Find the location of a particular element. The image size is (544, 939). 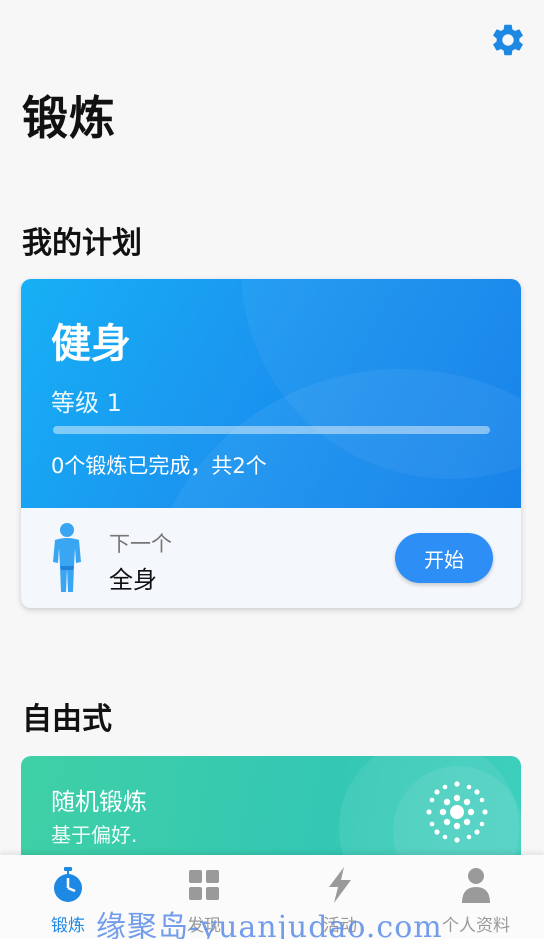

freestyle-section-title: 自由式 is located at coordinates (67, 719).